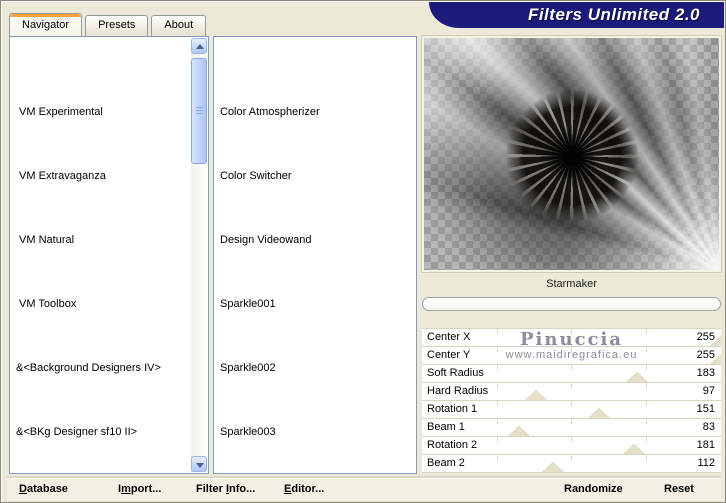 The width and height of the screenshot is (726, 503). Describe the element at coordinates (102, 368) in the screenshot. I see `category-list-item: &<Background Designers IV>` at that location.